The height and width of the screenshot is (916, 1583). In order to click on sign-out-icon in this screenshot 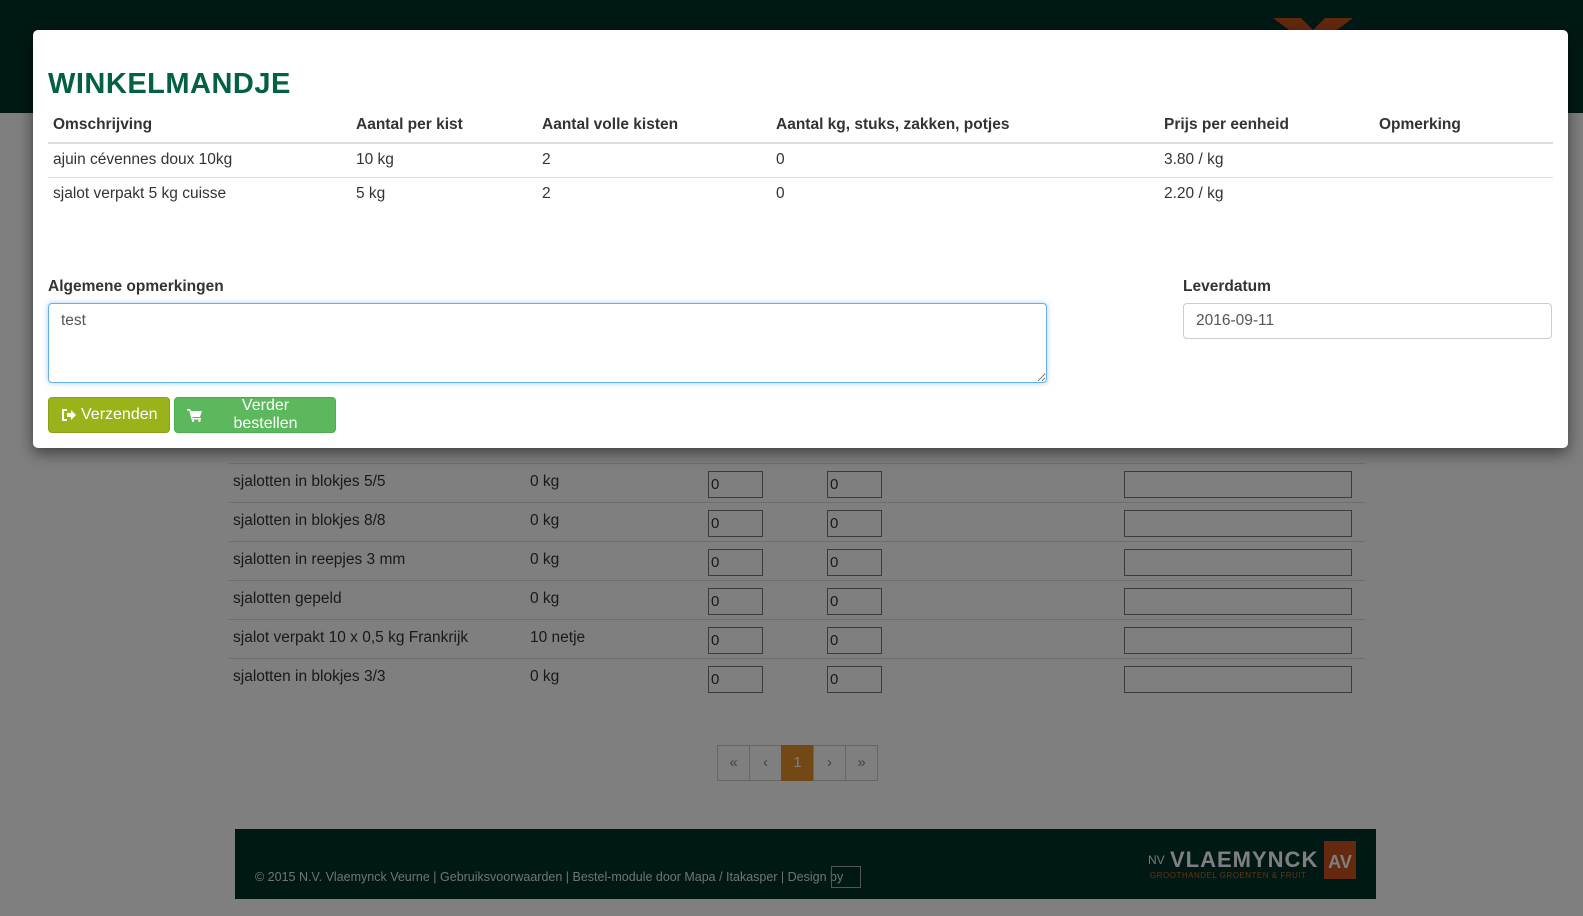, I will do `click(68, 415)`.